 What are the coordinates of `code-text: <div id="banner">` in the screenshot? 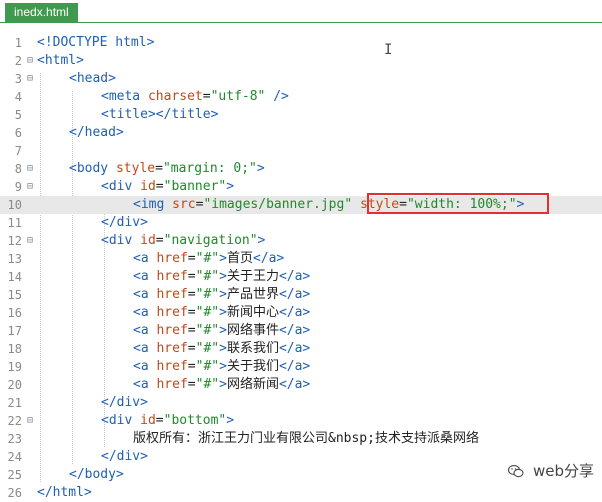 It's located at (167, 187).